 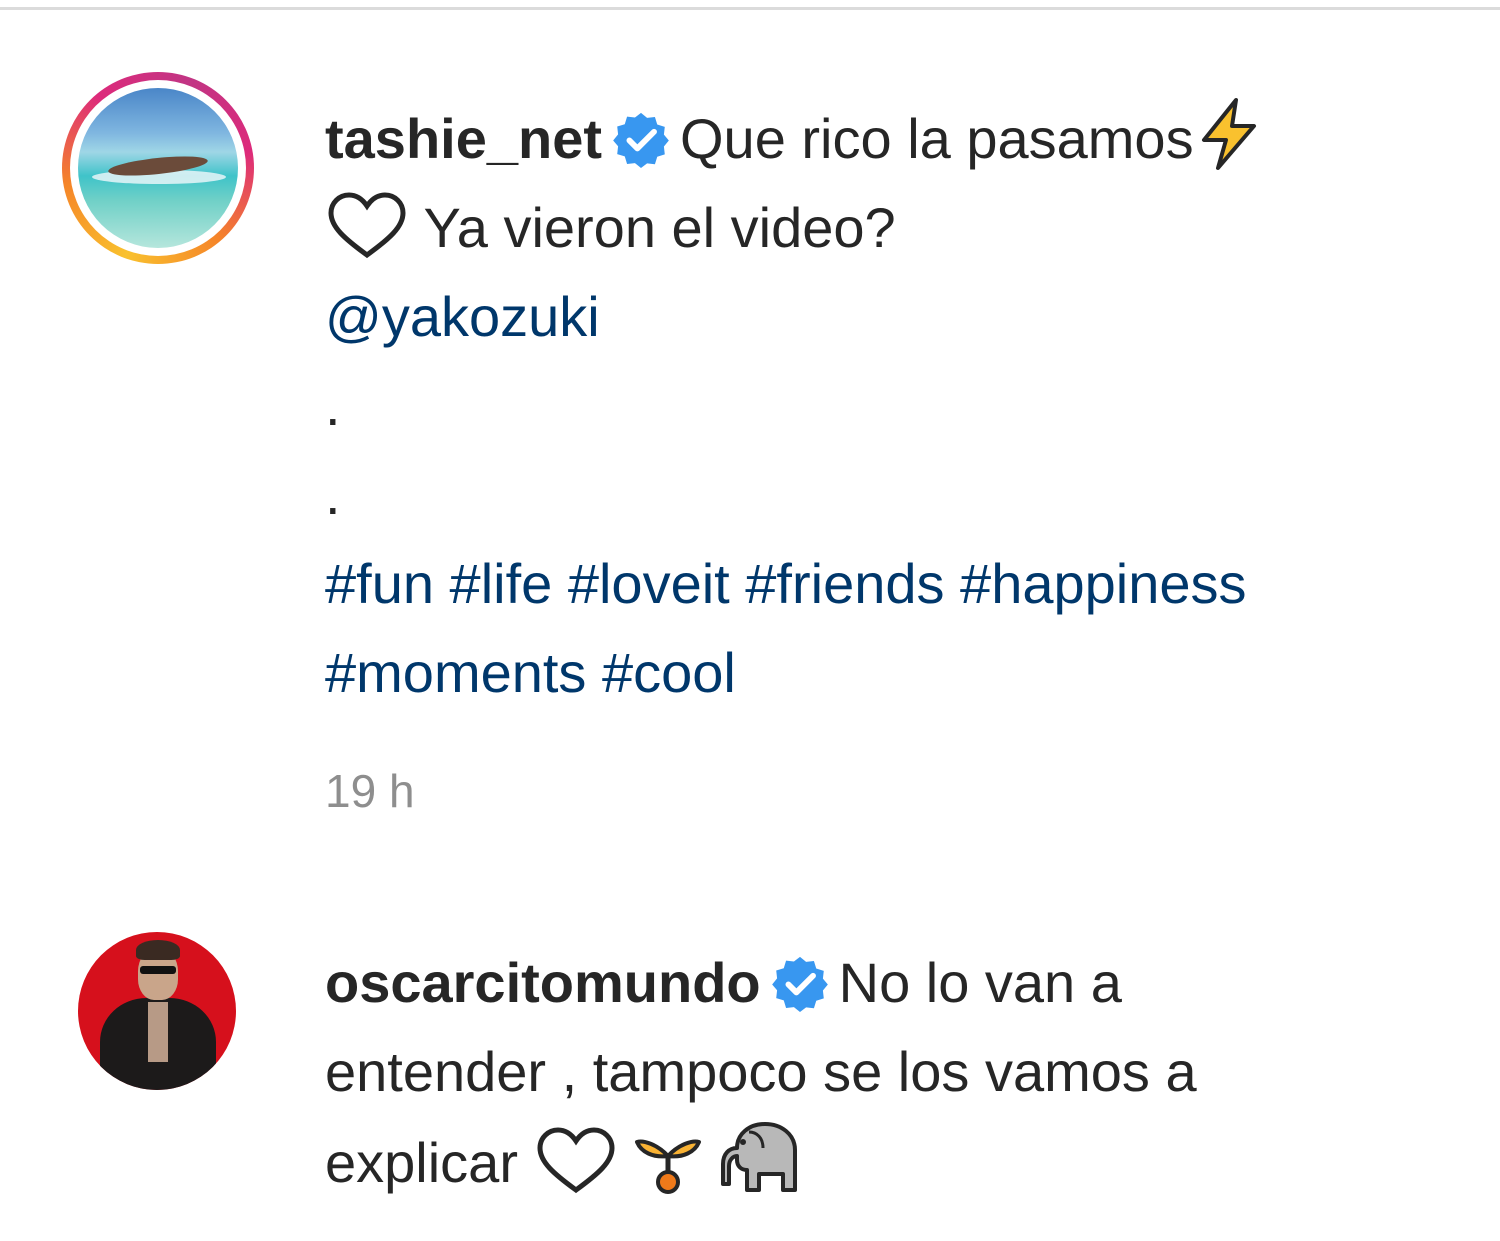 I want to click on lightning-icon, so click(x=1229, y=134).